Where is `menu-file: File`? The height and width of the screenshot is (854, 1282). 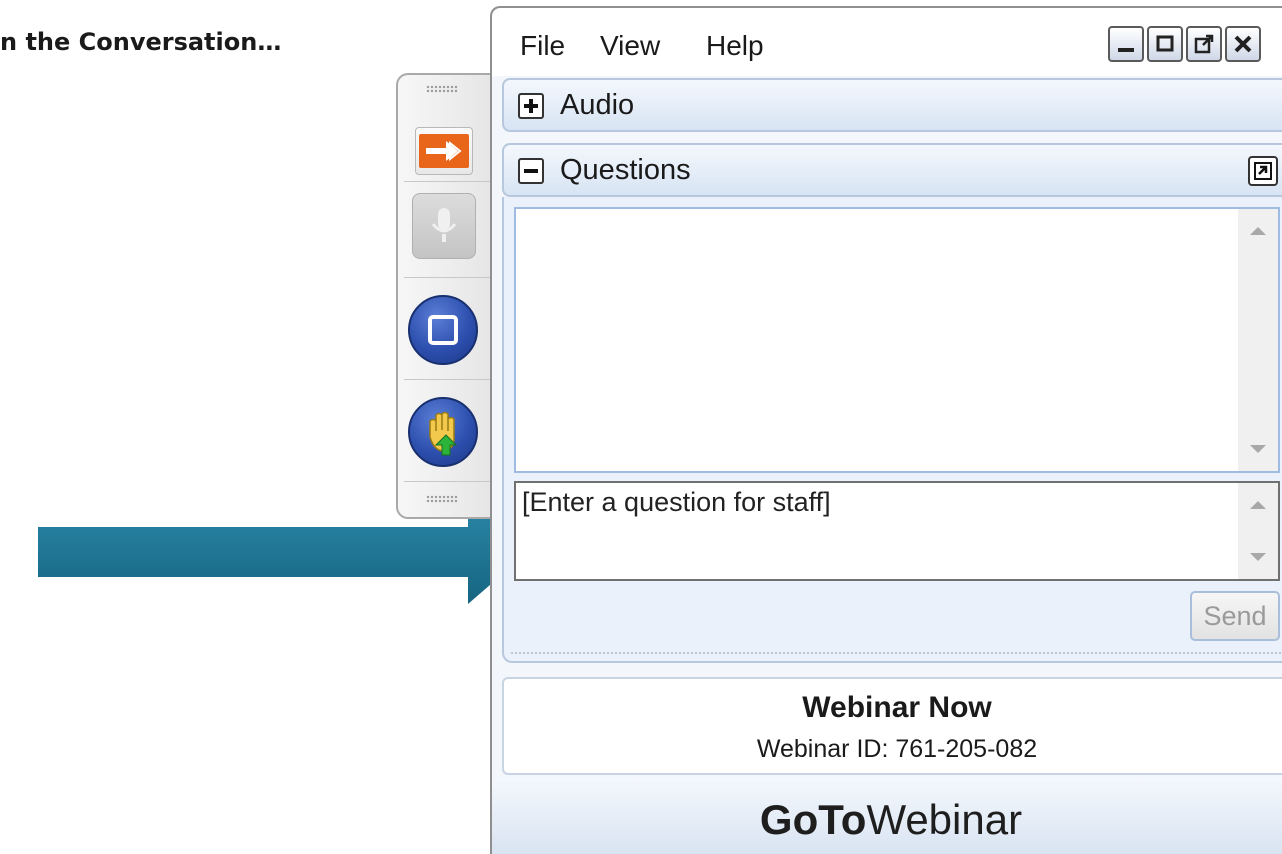 menu-file: File is located at coordinates (542, 46).